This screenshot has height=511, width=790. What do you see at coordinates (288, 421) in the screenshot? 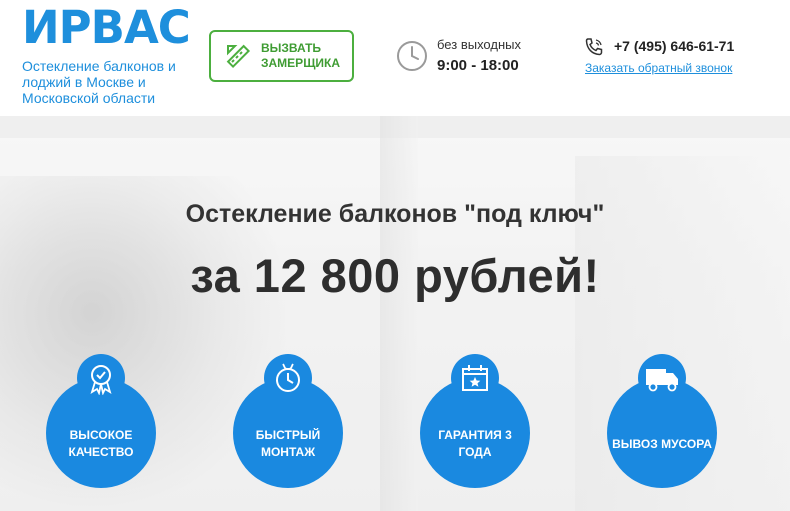
I see `feature-fast-install: БЫСТРЫЙ МОНТАЖ` at bounding box center [288, 421].